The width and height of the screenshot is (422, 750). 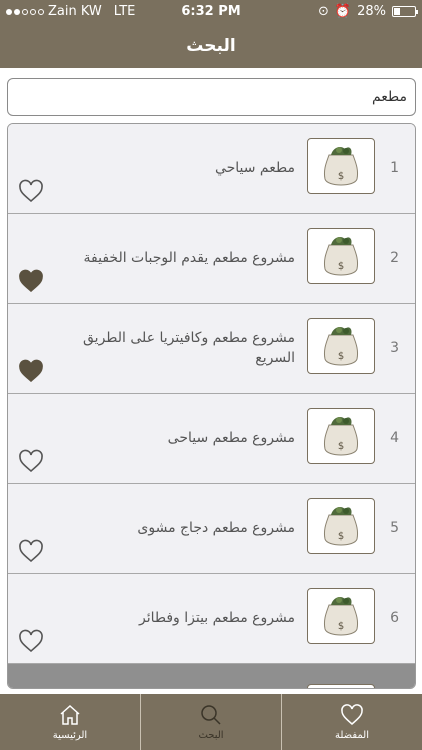 I want to click on item-index: 1, so click(x=394, y=168).